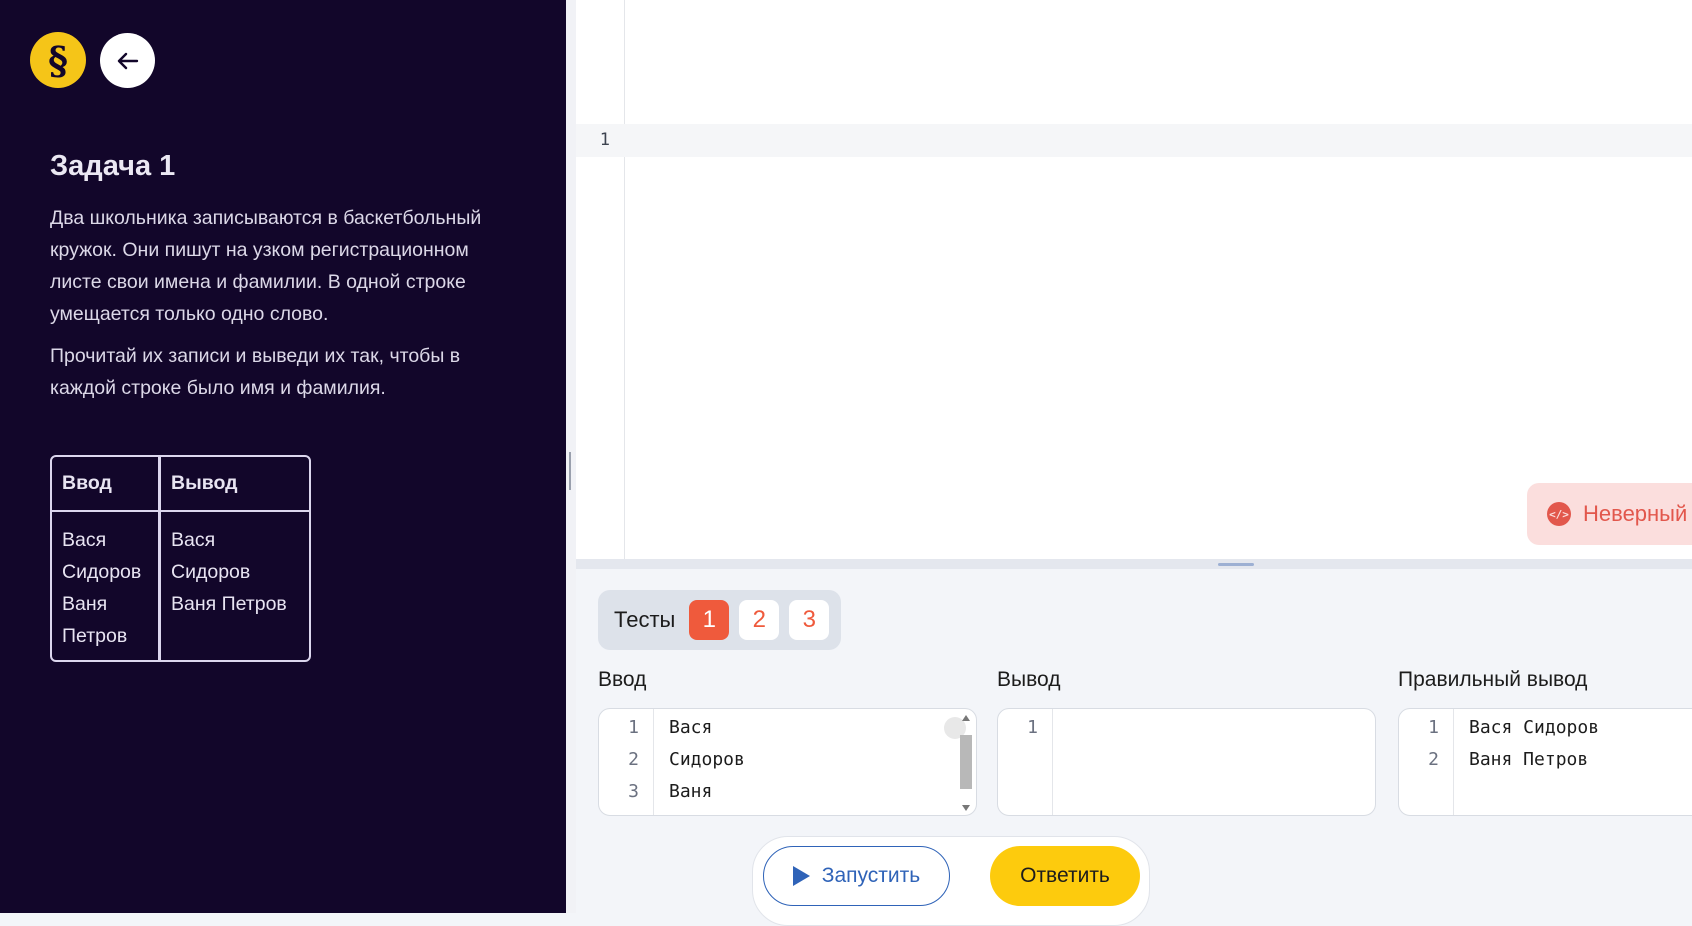 This screenshot has width=1692, height=926. Describe the element at coordinates (1134, 140) in the screenshot. I see `editor-active-line` at that location.